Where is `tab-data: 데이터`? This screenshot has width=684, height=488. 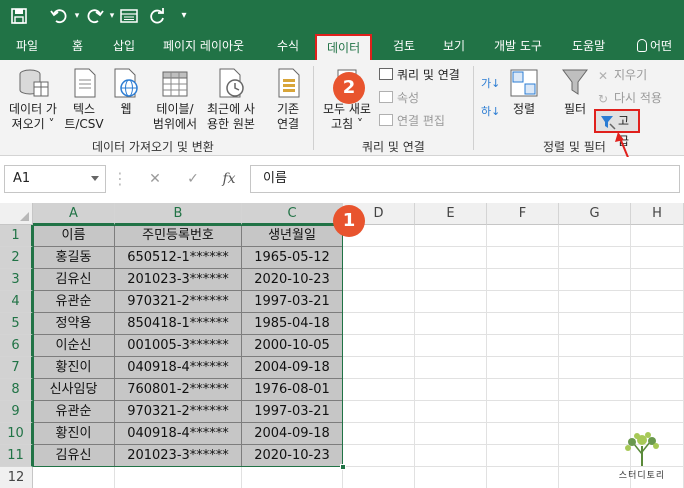 tab-data: 데이터 is located at coordinates (344, 47).